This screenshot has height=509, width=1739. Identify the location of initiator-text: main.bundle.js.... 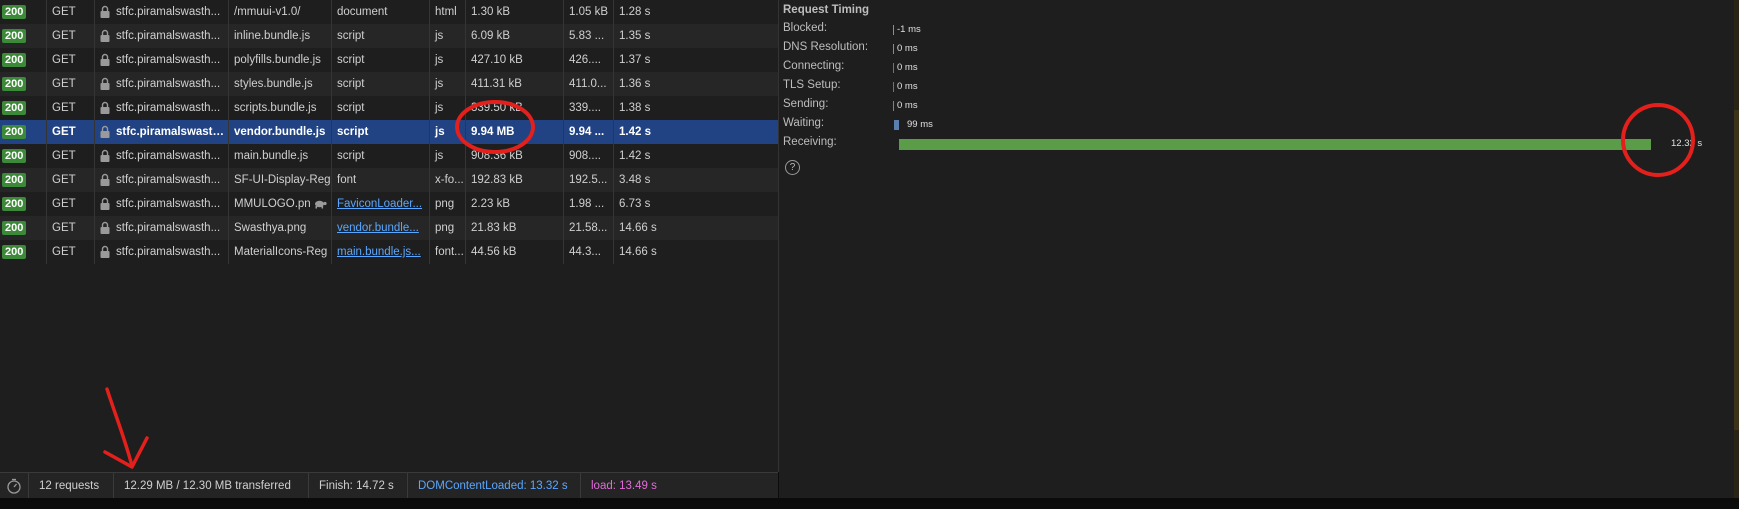
(379, 252).